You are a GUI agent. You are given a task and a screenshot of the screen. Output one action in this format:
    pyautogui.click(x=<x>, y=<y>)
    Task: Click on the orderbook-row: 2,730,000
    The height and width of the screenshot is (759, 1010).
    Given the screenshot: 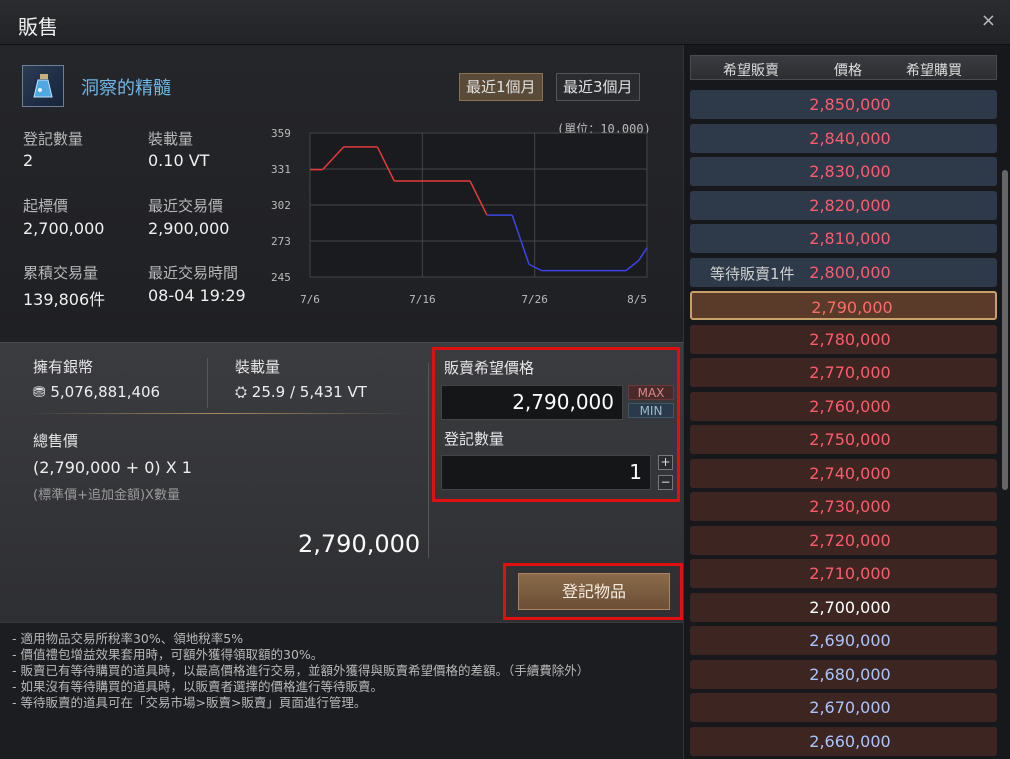 What is the action you would take?
    pyautogui.click(x=843, y=506)
    